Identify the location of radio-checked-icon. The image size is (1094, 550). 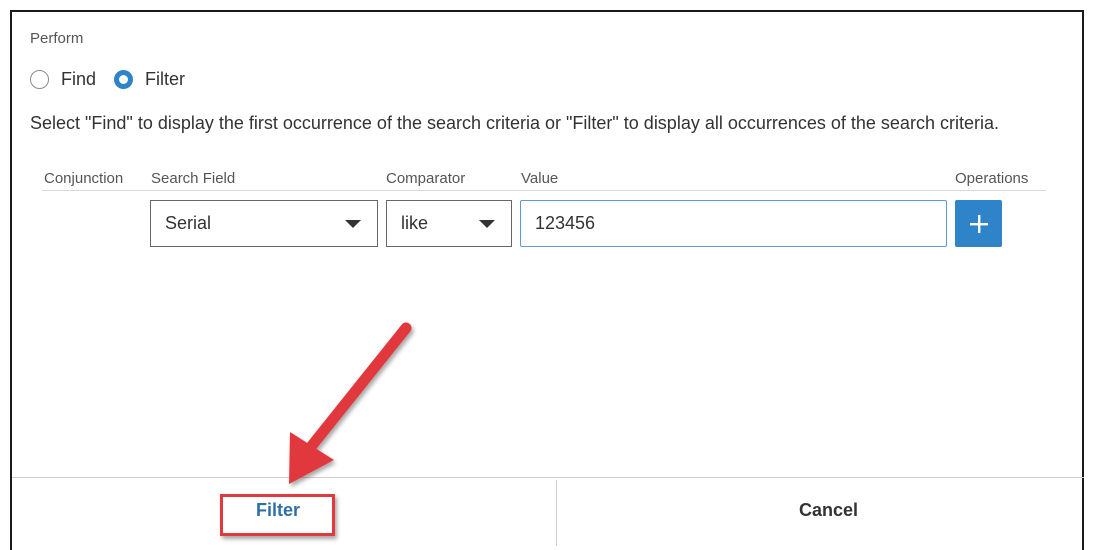
(124, 79).